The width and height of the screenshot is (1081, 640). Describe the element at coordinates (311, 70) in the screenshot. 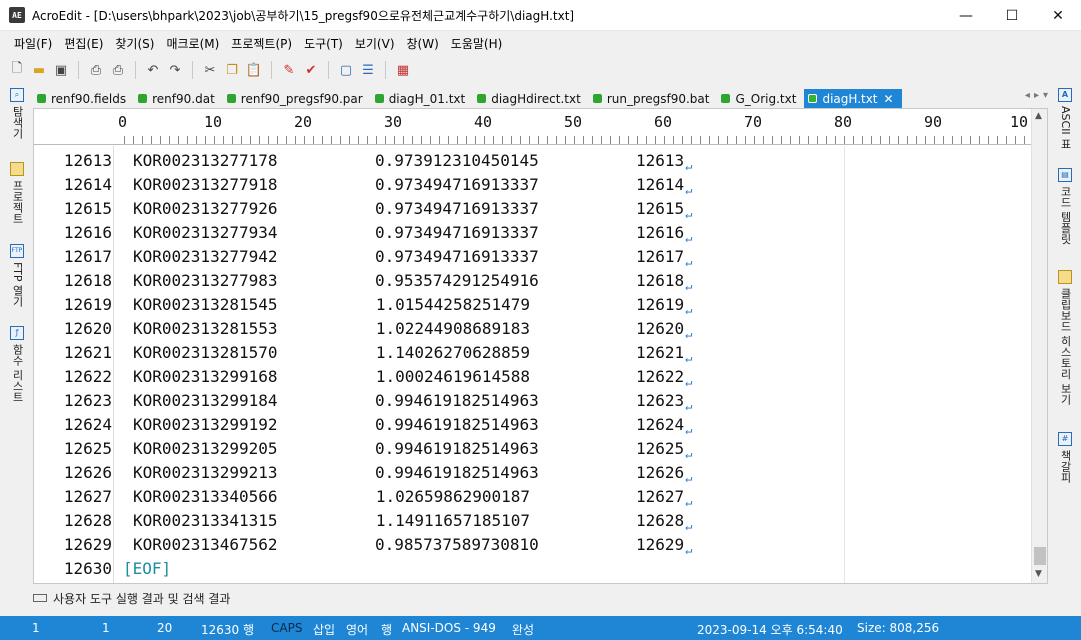

I see `check-icon: ✔` at that location.